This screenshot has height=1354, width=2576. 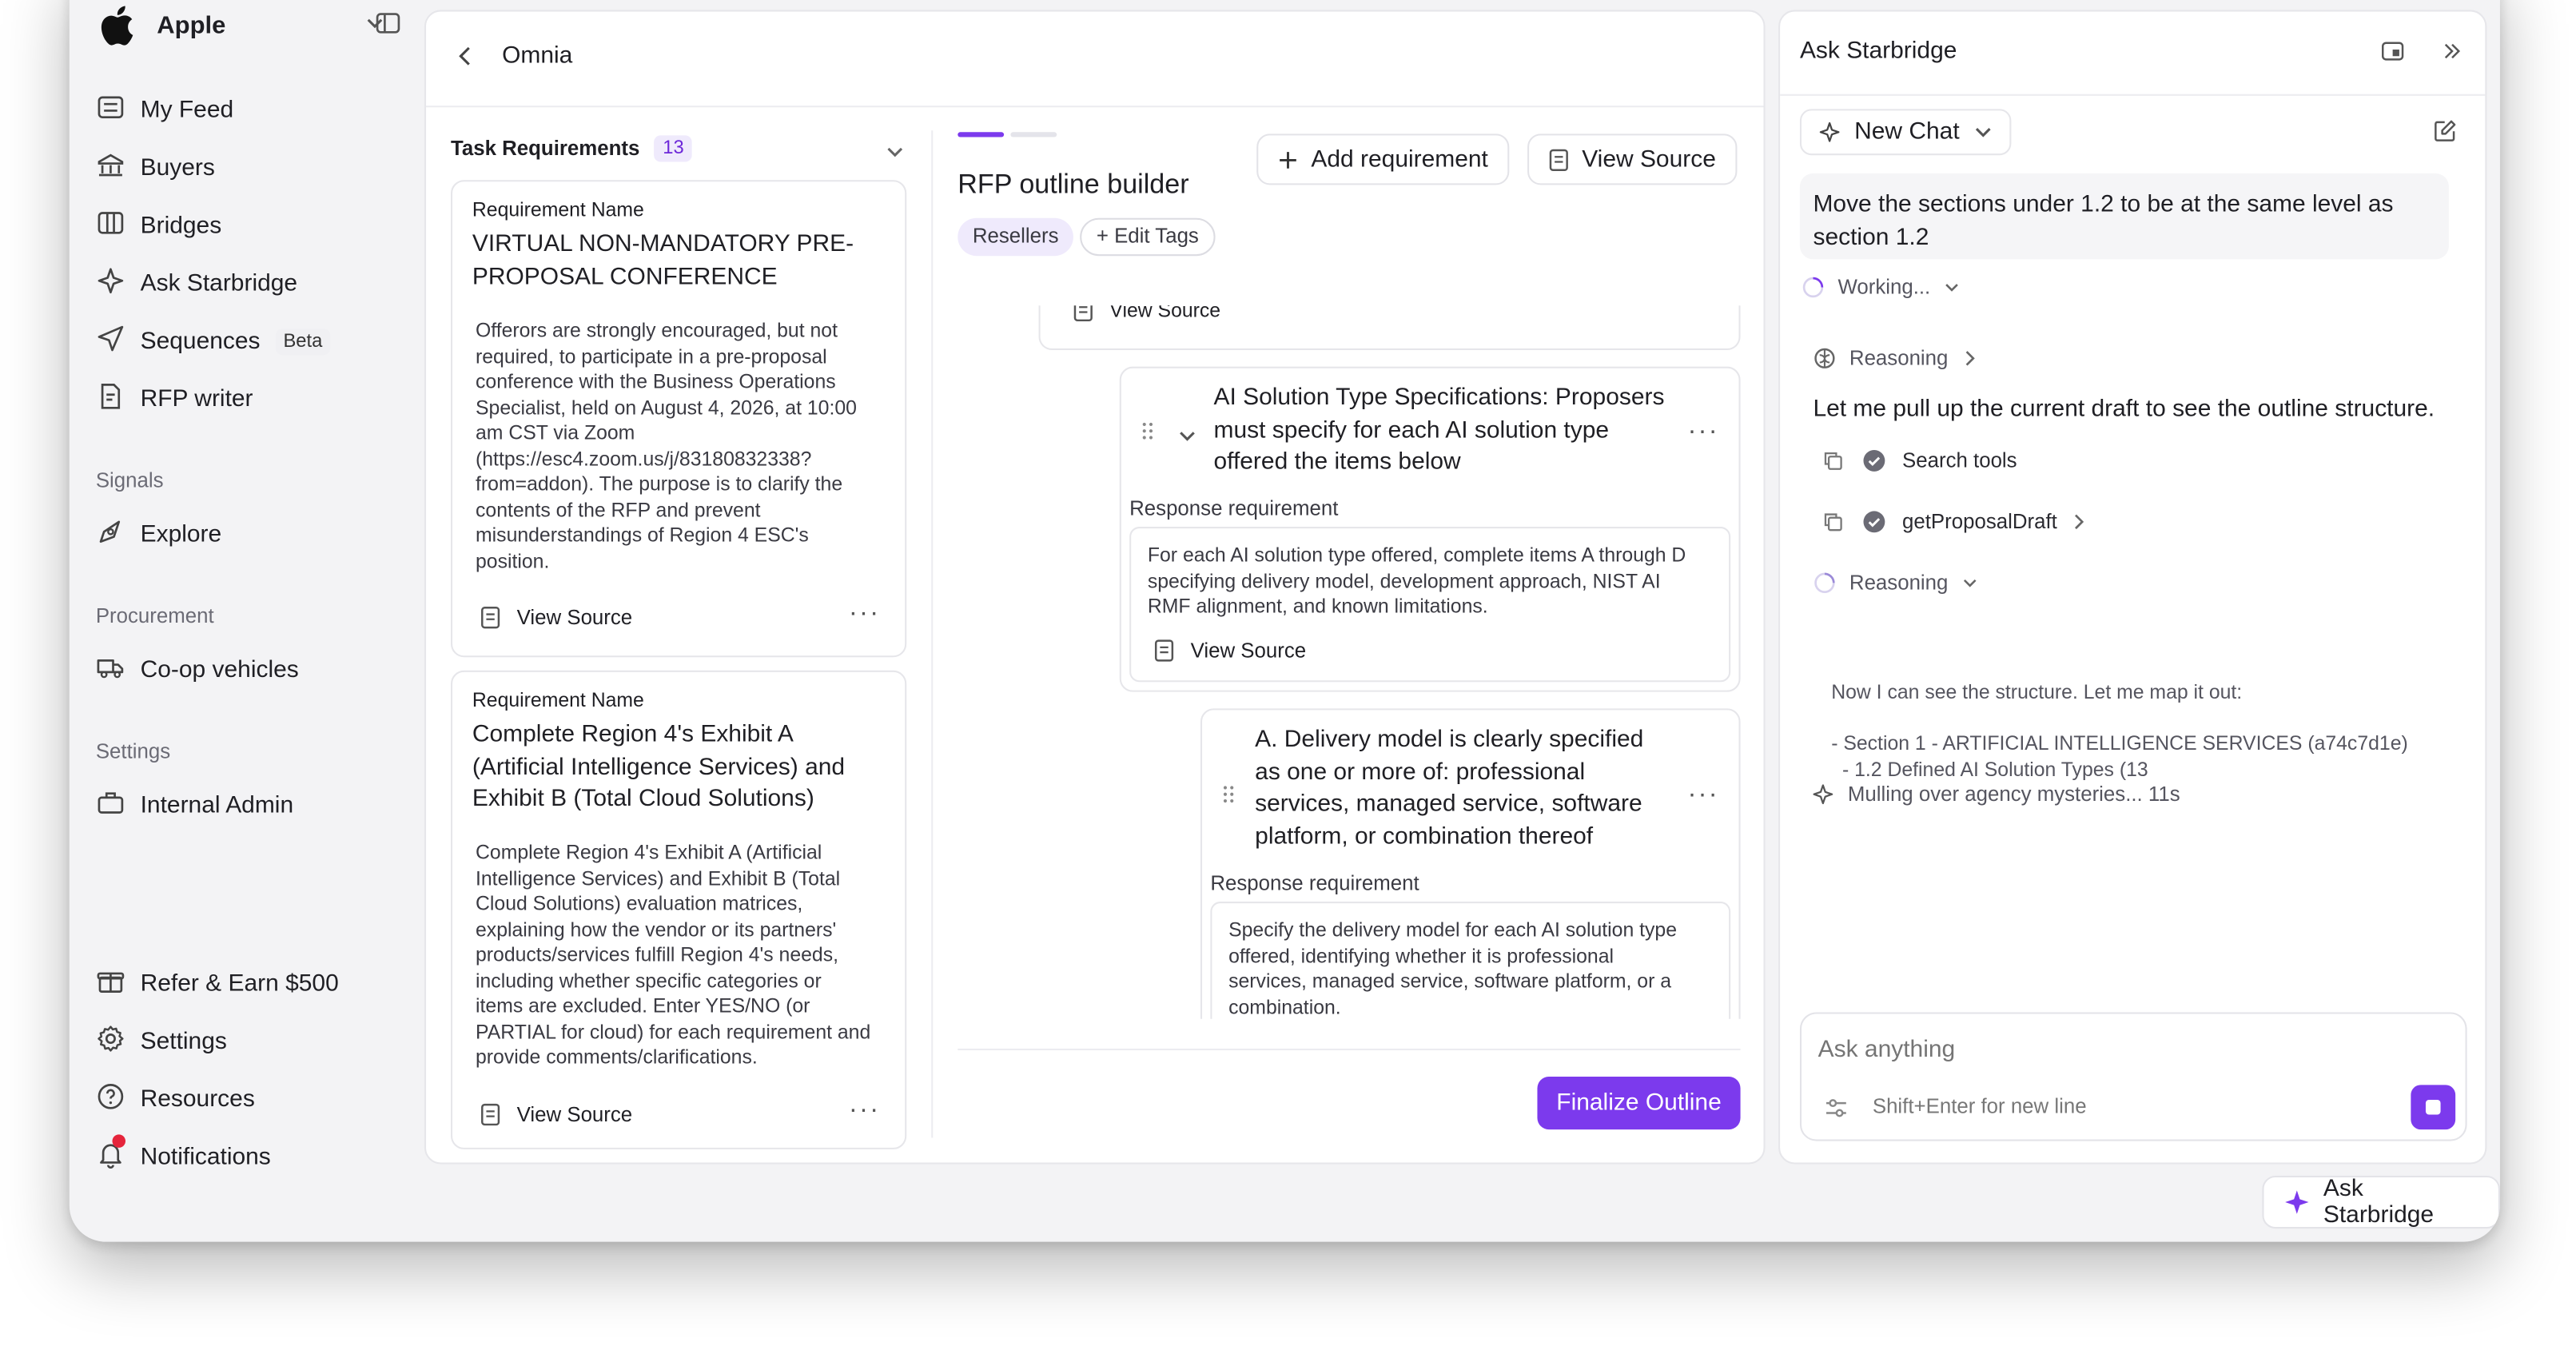 What do you see at coordinates (618, 509) in the screenshot?
I see `description-line: contents of the RFP and prevent` at bounding box center [618, 509].